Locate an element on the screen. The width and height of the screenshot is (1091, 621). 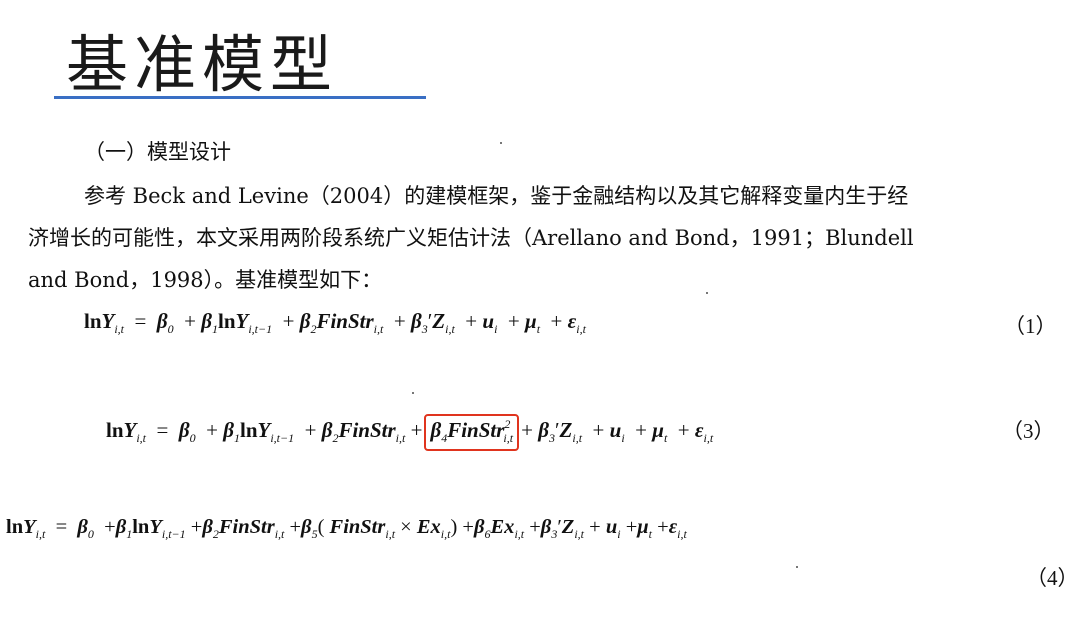
highlighted-squared-term: β4FinStr2i,t is located at coordinates (472, 432).